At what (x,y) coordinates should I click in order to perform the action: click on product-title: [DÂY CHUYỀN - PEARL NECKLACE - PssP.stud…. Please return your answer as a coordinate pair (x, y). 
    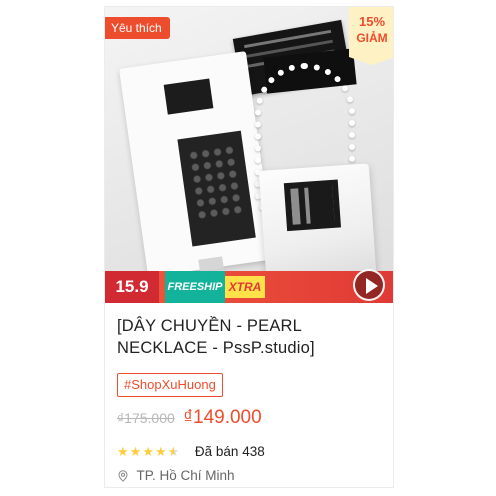
    Looking at the image, I should click on (252, 337).